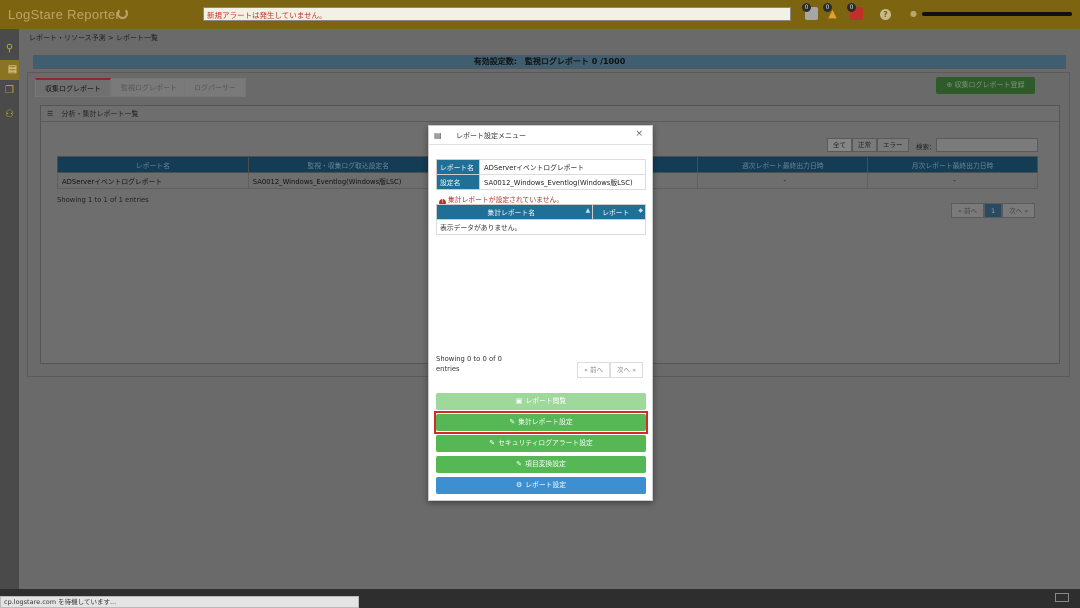  I want to click on page-1-button: 1, so click(993, 210).